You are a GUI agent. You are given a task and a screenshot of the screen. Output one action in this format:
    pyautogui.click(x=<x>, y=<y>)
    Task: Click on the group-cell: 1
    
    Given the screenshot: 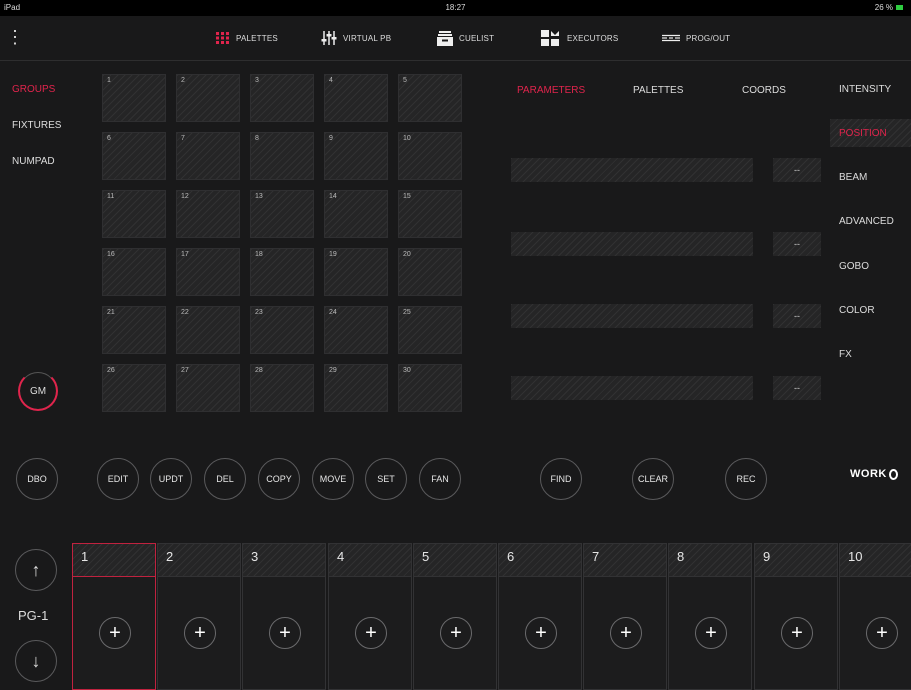 What is the action you would take?
    pyautogui.click(x=134, y=98)
    